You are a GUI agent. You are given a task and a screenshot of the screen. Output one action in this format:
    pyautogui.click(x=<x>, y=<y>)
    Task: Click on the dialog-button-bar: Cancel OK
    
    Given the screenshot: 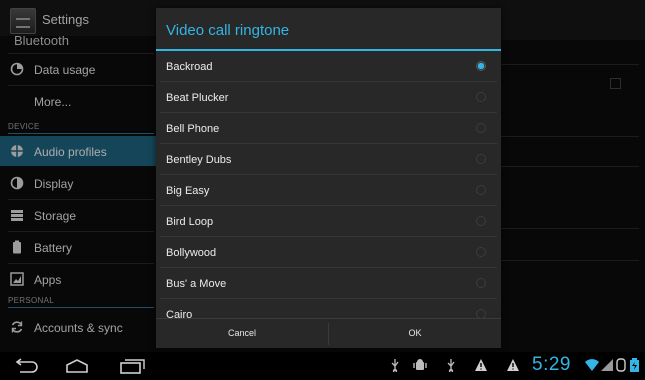 What is the action you would take?
    pyautogui.click(x=328, y=333)
    